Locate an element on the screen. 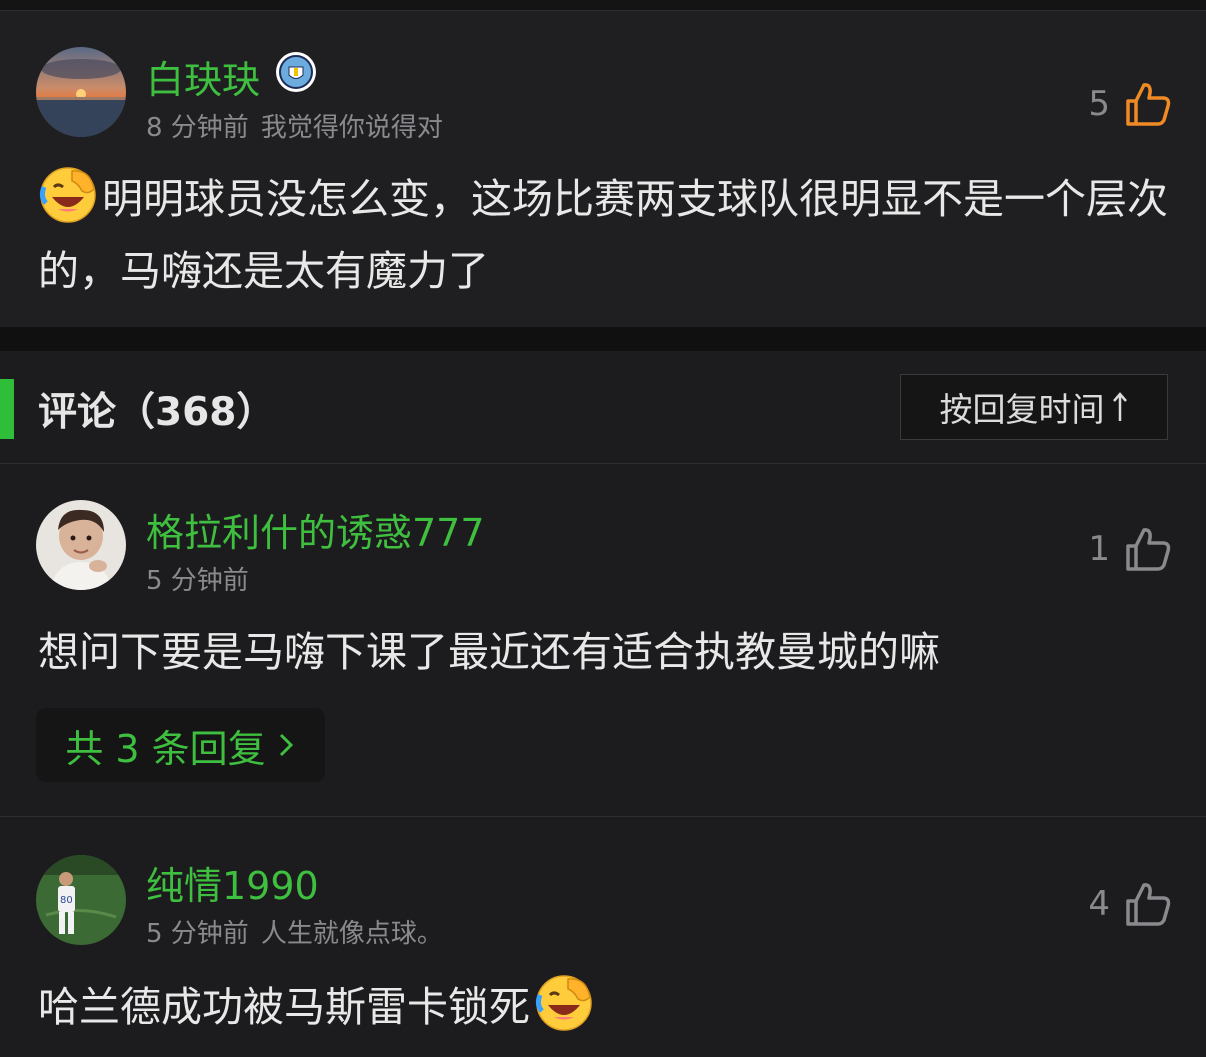 The width and height of the screenshot is (1206, 1057). sort-button: 按回复时间 is located at coordinates (1034, 407).